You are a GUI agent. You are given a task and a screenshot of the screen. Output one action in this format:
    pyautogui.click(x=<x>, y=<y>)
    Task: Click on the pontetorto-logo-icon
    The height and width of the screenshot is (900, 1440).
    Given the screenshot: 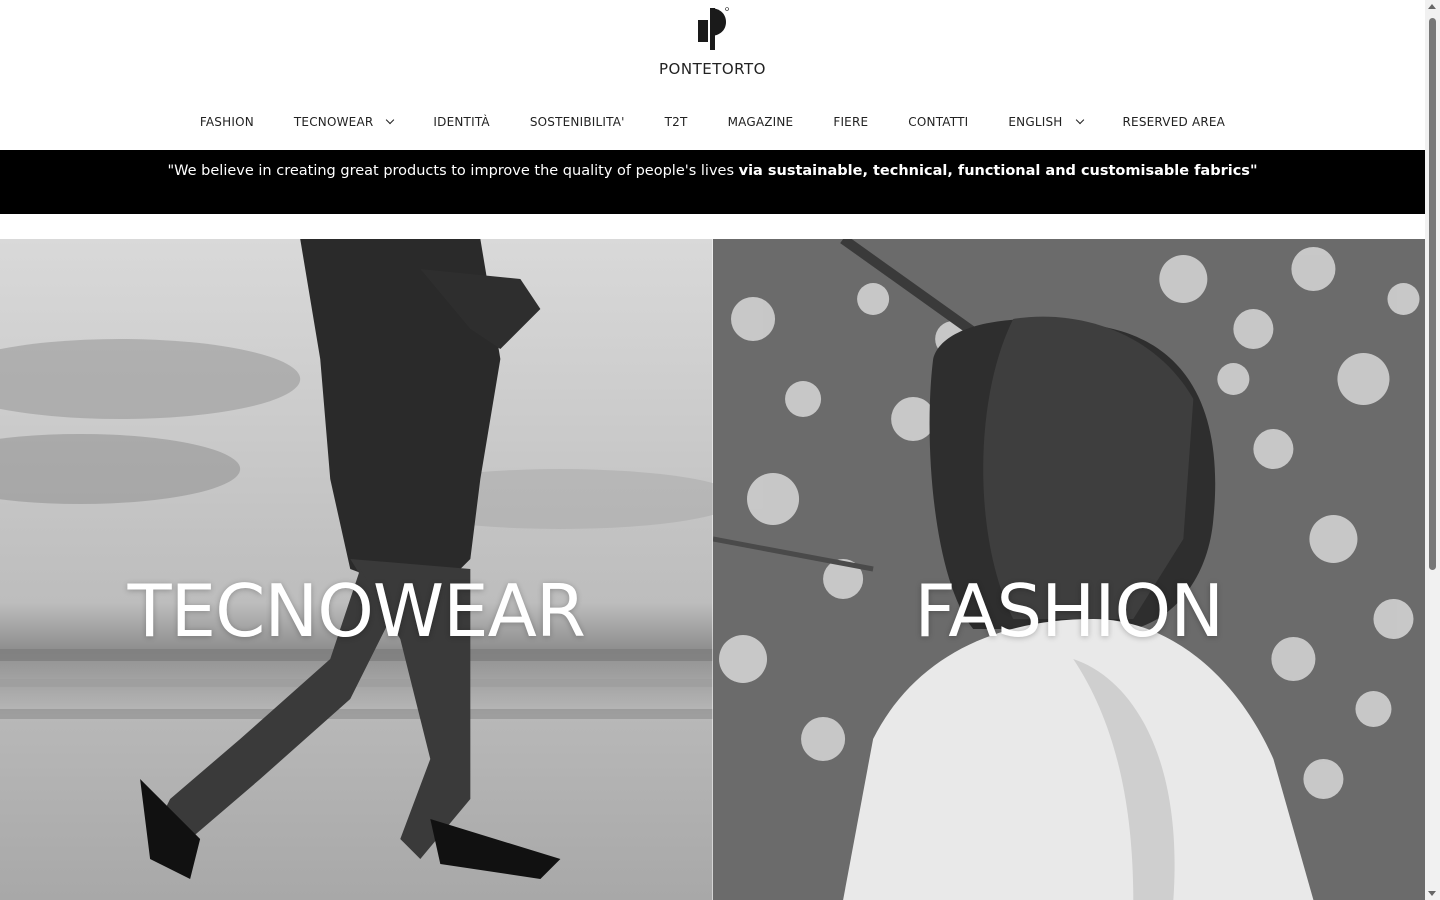 What is the action you would take?
    pyautogui.click(x=713, y=28)
    